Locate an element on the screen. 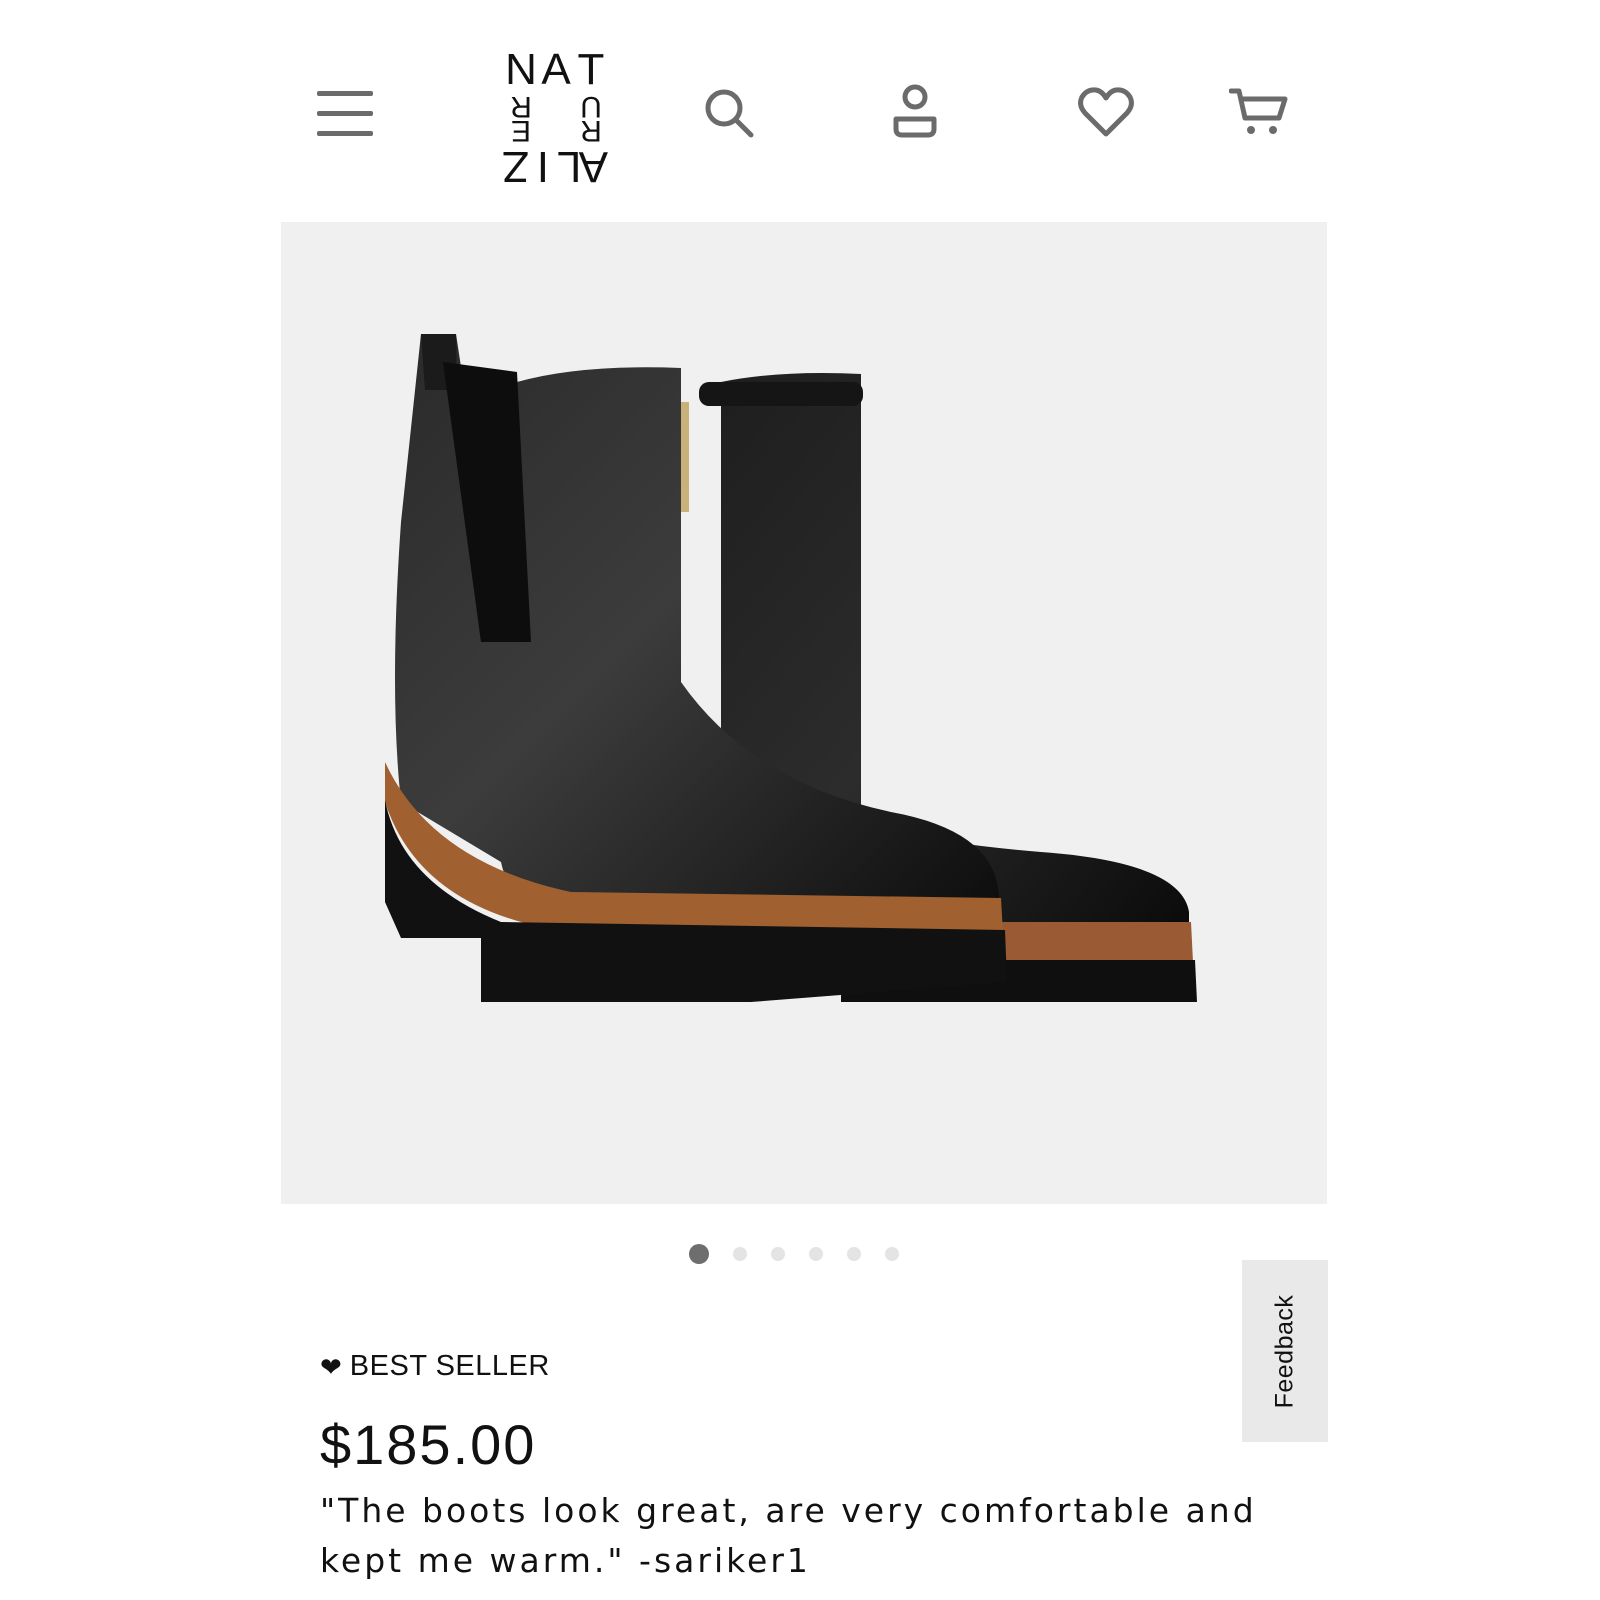  badge-label: BEST SELLER is located at coordinates (449, 1366).